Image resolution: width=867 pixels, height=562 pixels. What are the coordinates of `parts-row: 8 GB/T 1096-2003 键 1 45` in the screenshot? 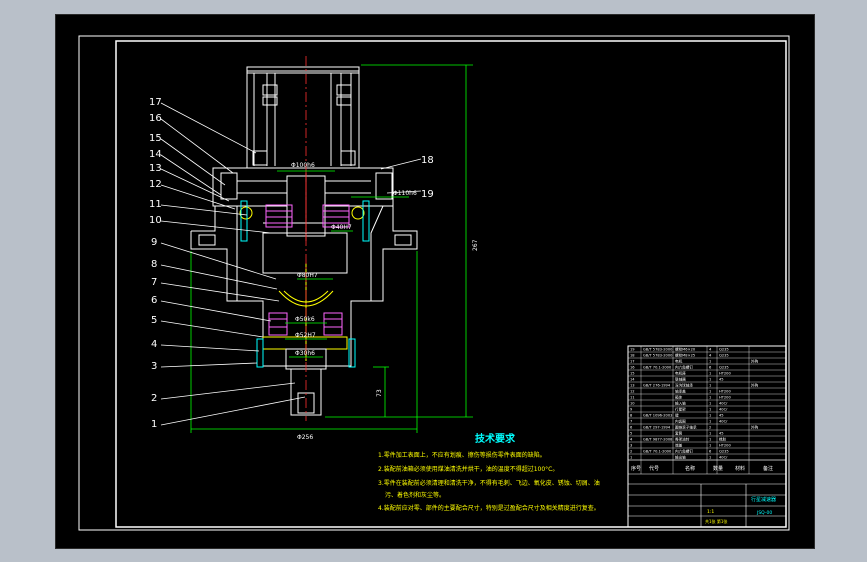 It's located at (677, 415).